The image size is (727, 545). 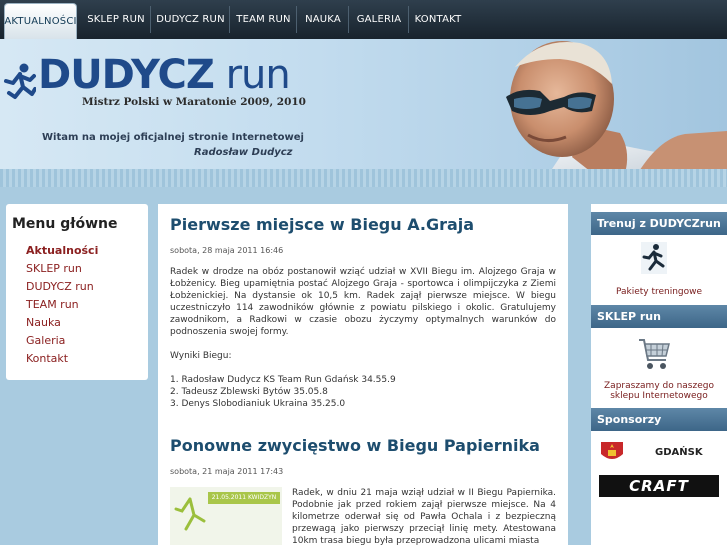 What do you see at coordinates (659, 292) in the screenshot?
I see `pakiety-treningowe-link: Pakiety treningowe` at bounding box center [659, 292].